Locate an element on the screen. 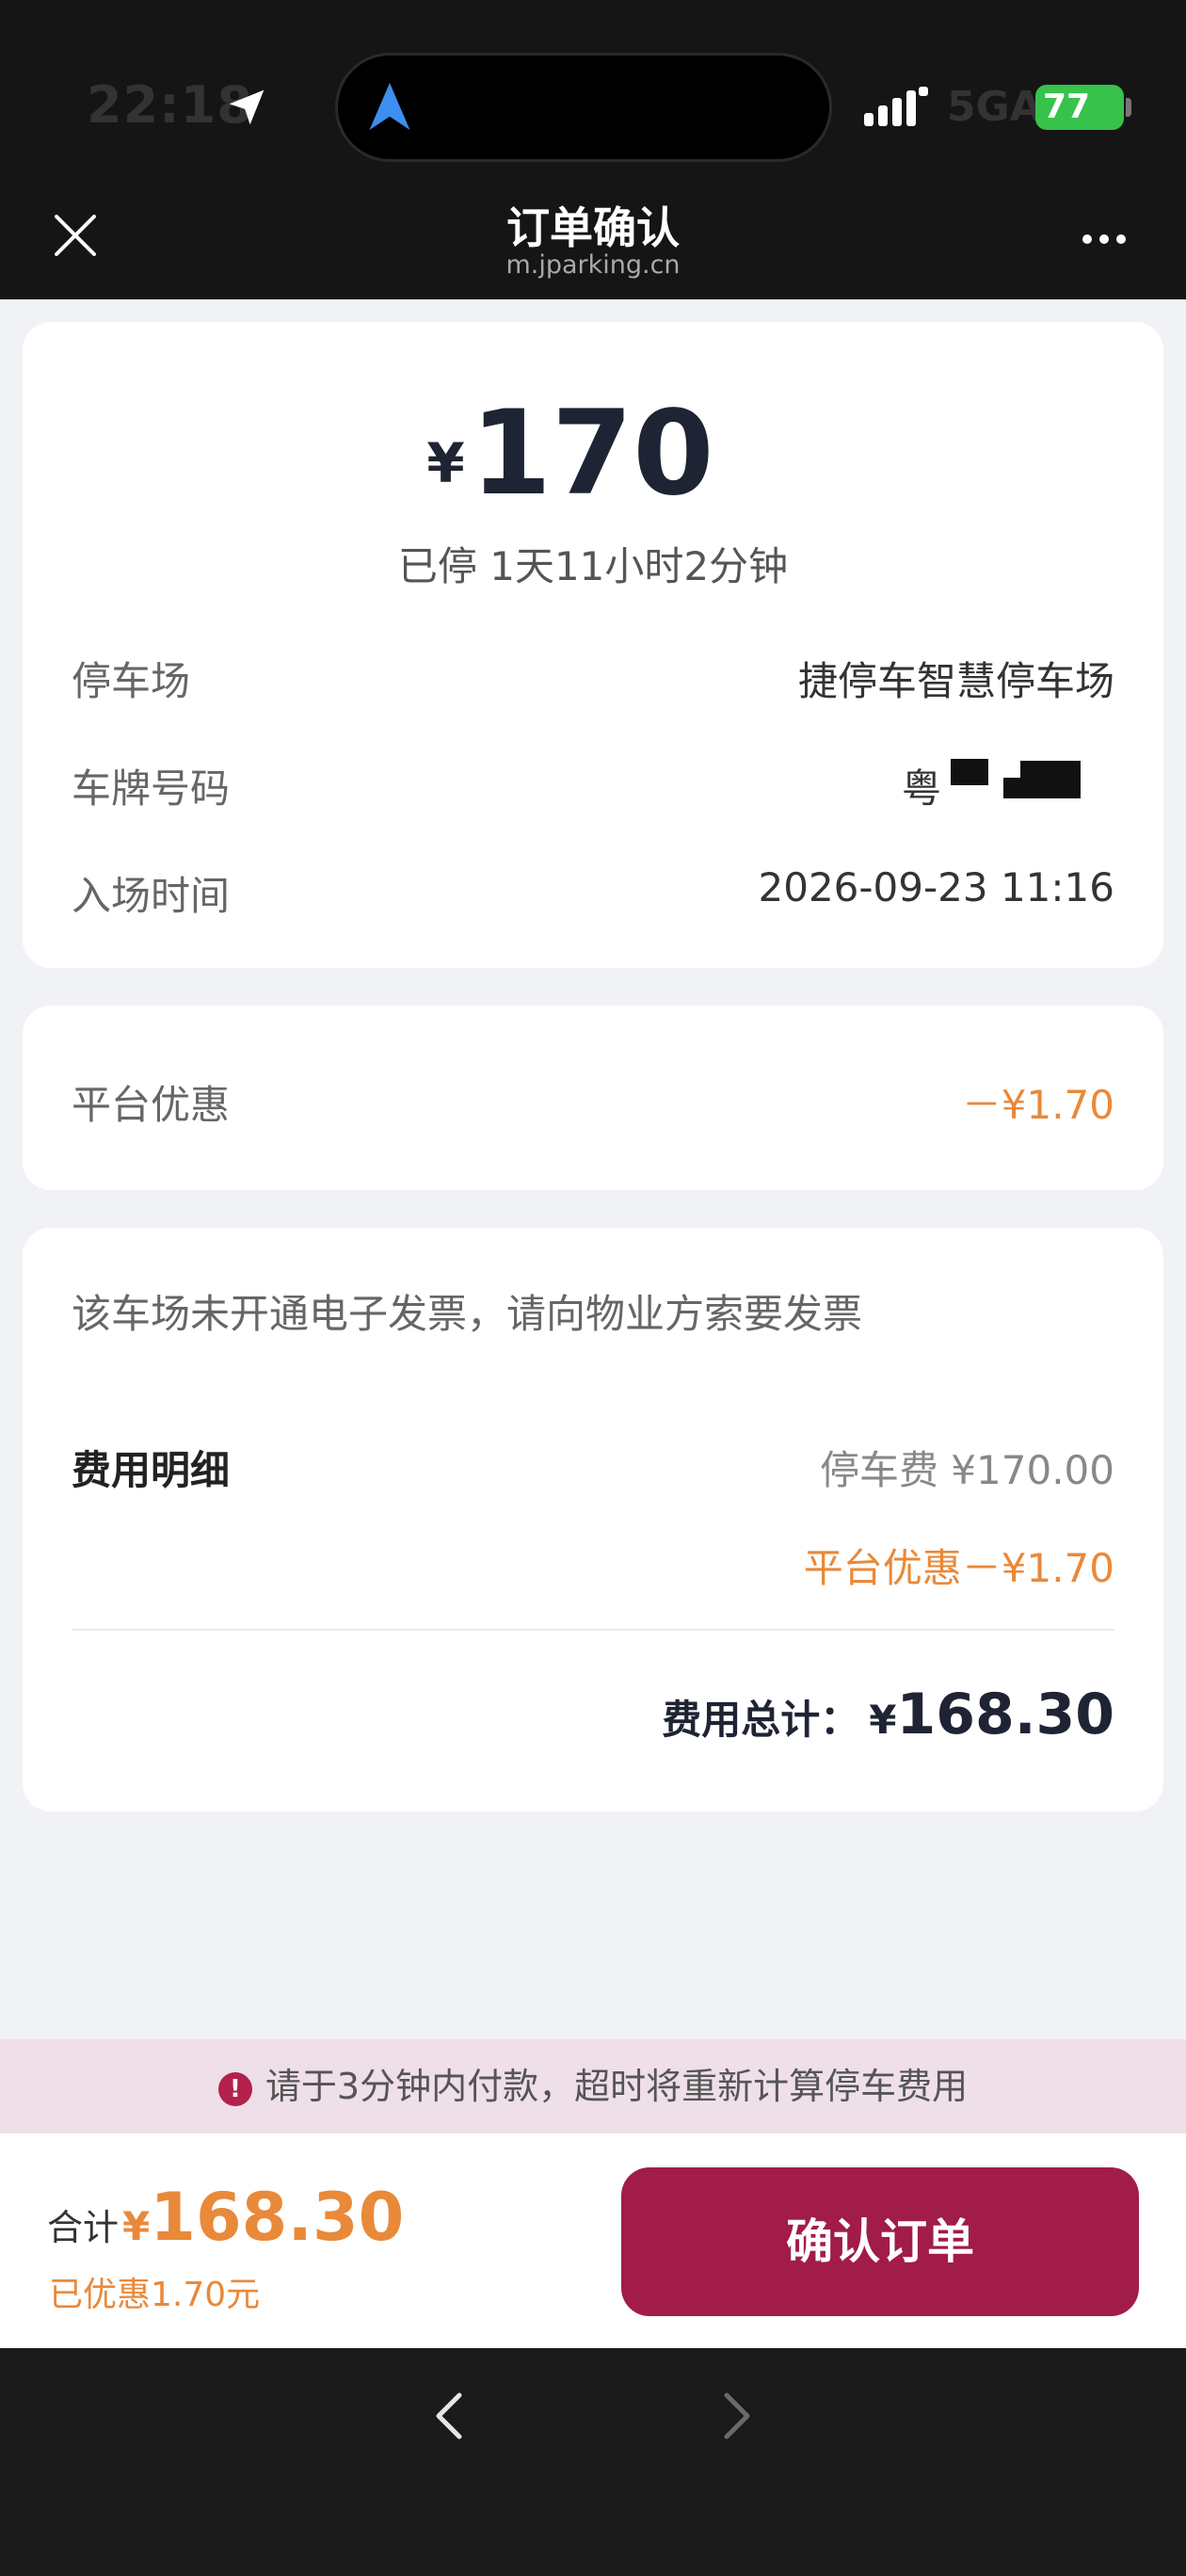 The width and height of the screenshot is (1186, 2576). fee-total-value: 168.30 is located at coordinates (1005, 1714).